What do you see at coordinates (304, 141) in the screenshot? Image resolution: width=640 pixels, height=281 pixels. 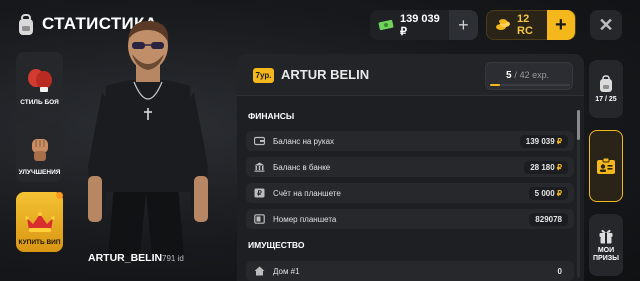 I see `finance-row-label: Баланс на руках` at bounding box center [304, 141].